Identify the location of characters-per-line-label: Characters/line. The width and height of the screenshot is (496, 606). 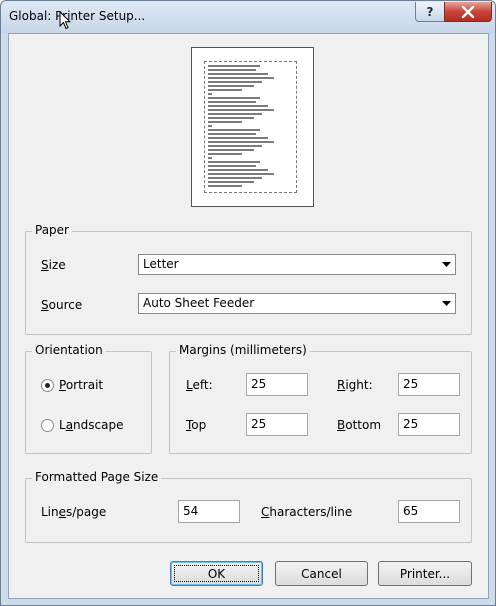
(307, 512).